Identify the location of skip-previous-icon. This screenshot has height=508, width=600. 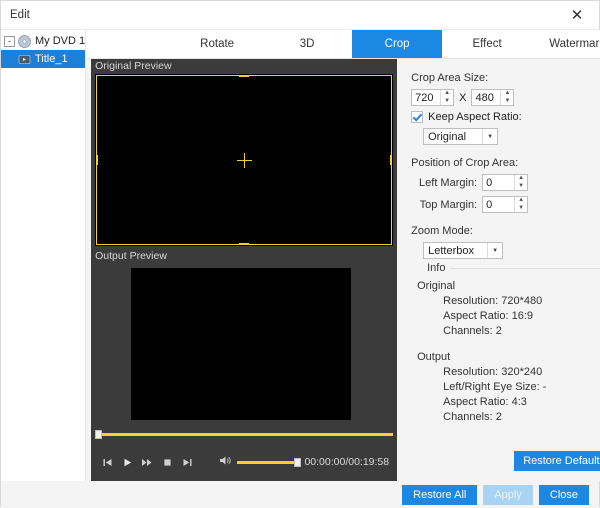
(107, 462).